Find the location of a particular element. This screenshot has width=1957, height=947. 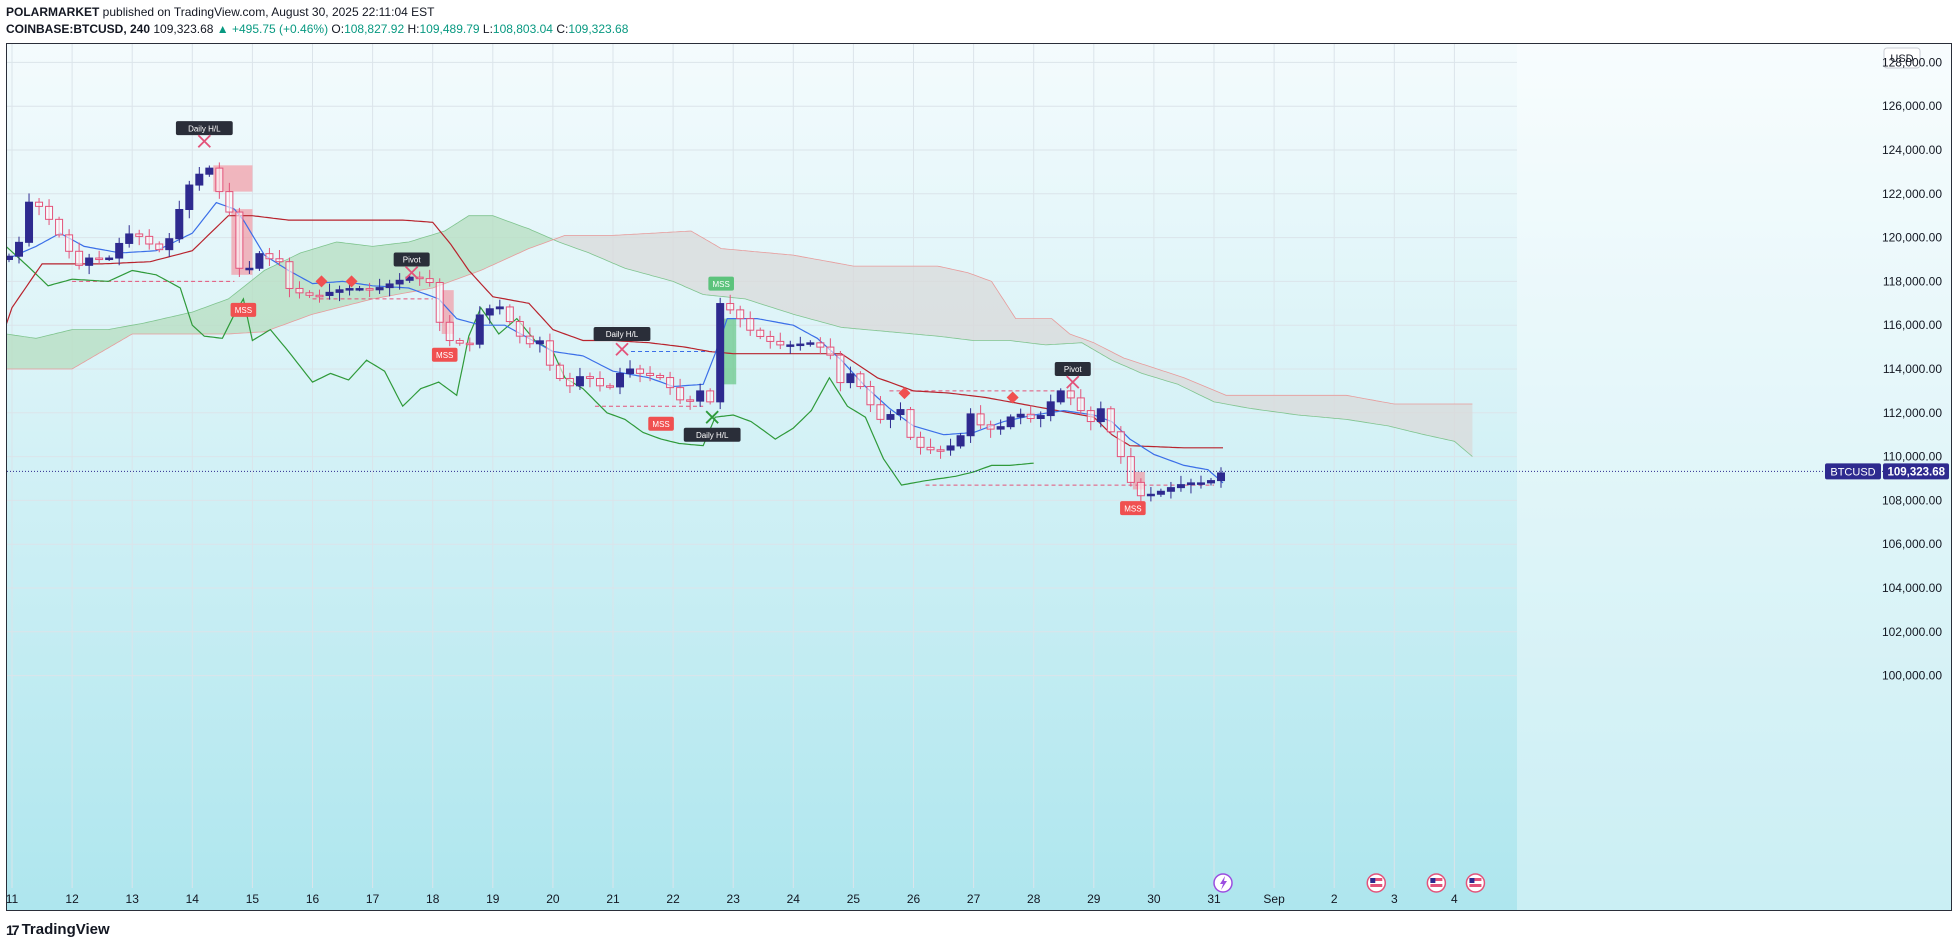

time-tick-label: 15 is located at coordinates (253, 899).